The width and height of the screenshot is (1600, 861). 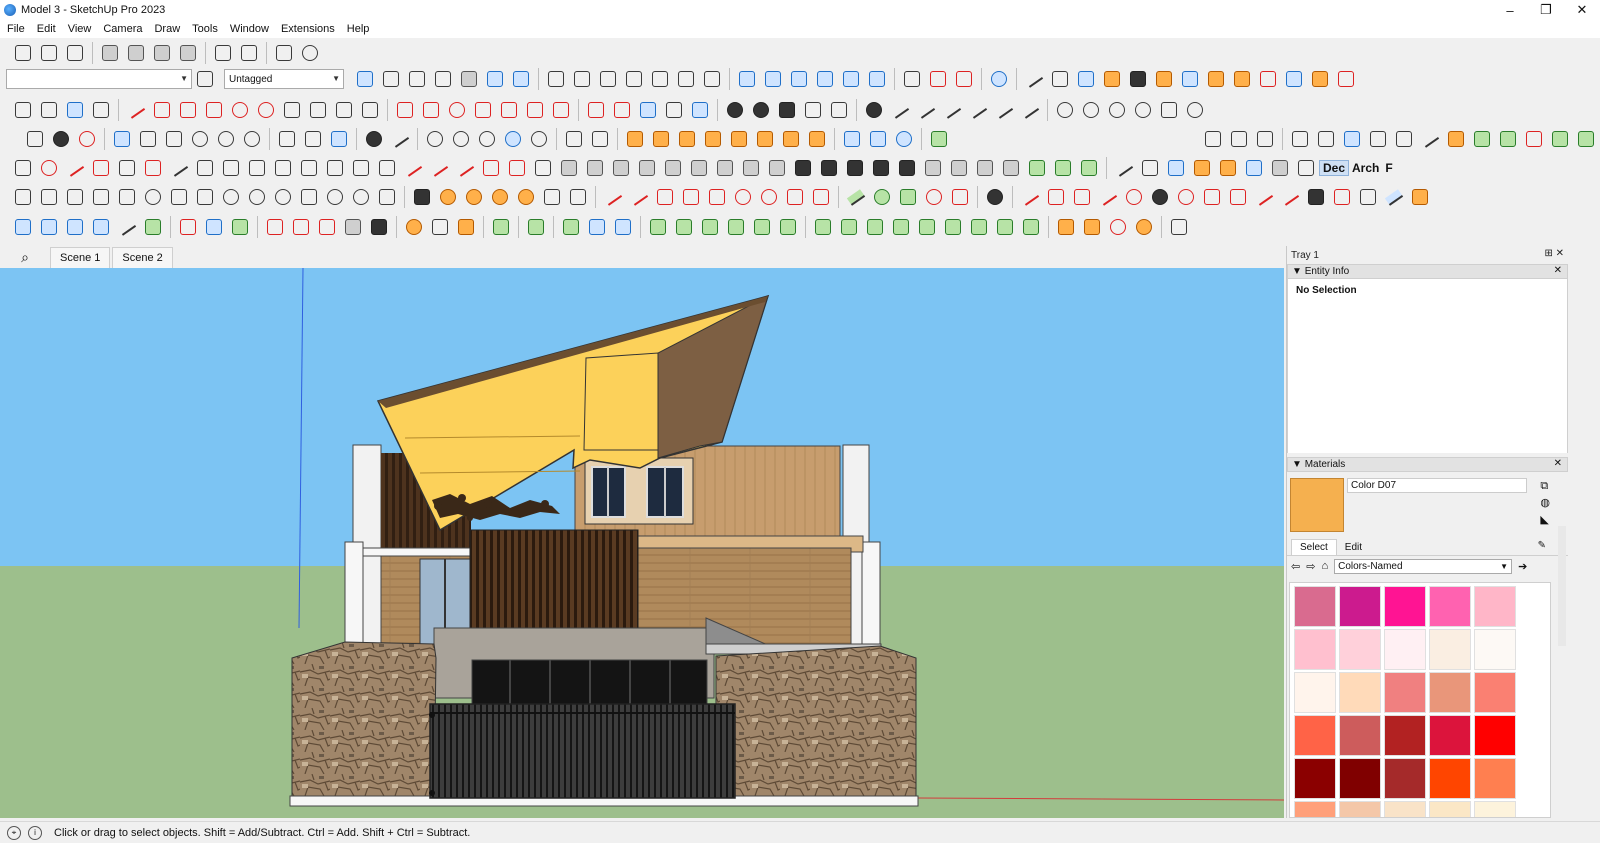 I want to click on ext-b25-icon, so click(x=717, y=197).